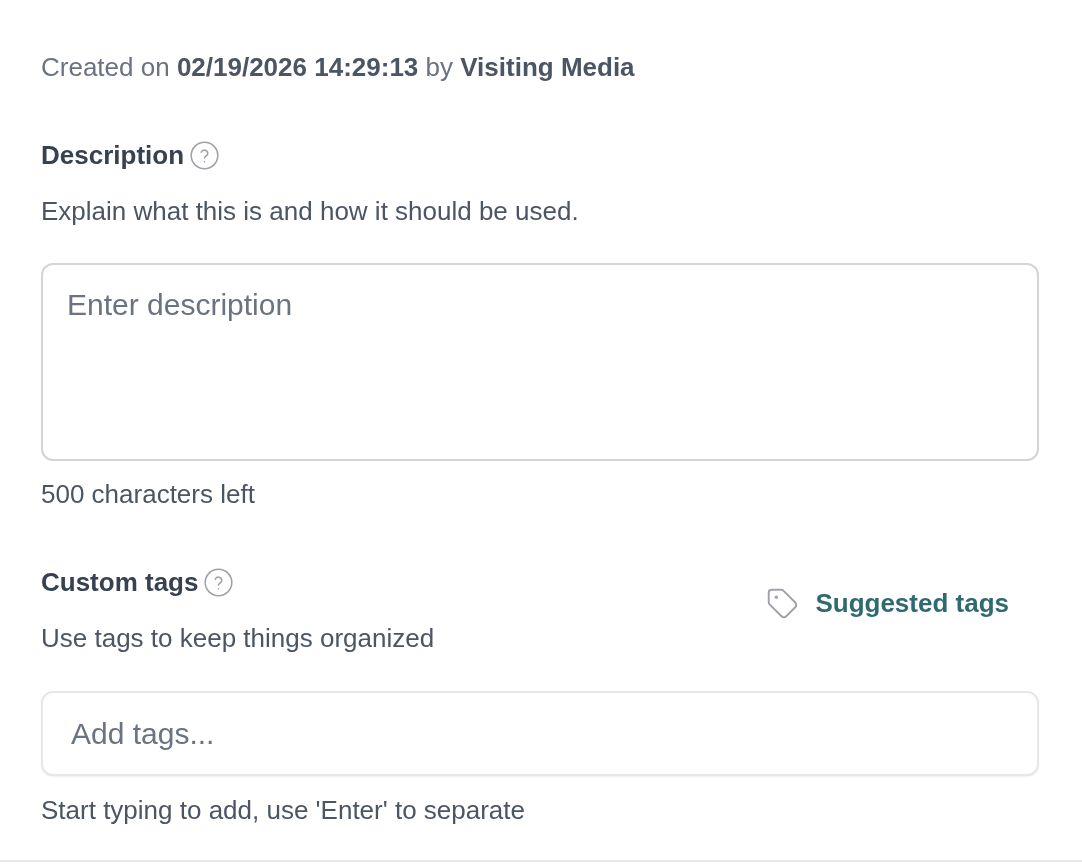  I want to click on custom-tags-hint: Use tags to keep things organized, so click(238, 638).